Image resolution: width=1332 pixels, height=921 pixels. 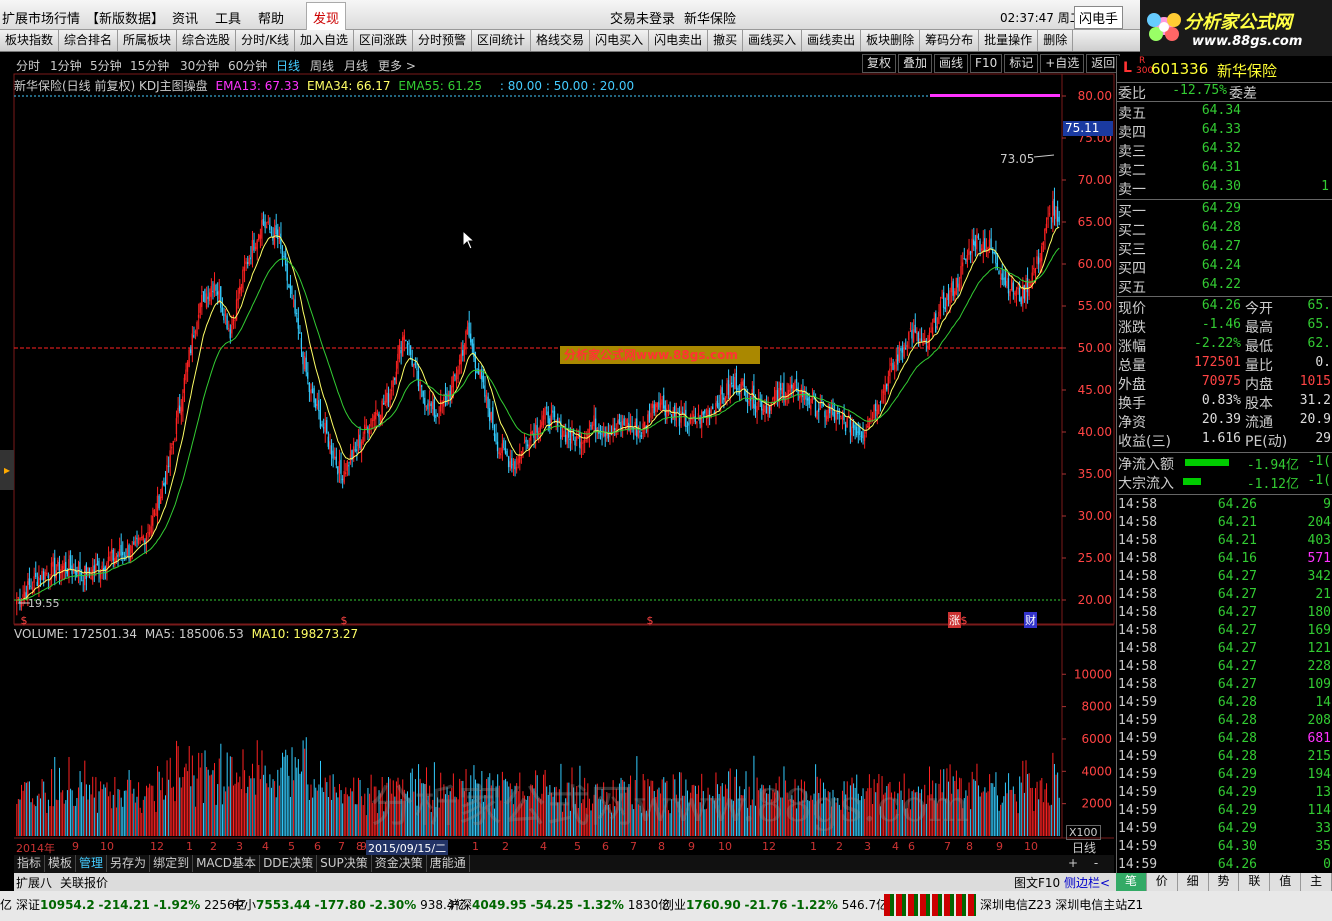 What do you see at coordinates (172, 863) in the screenshot?
I see `tab-bind: 绑定到` at bounding box center [172, 863].